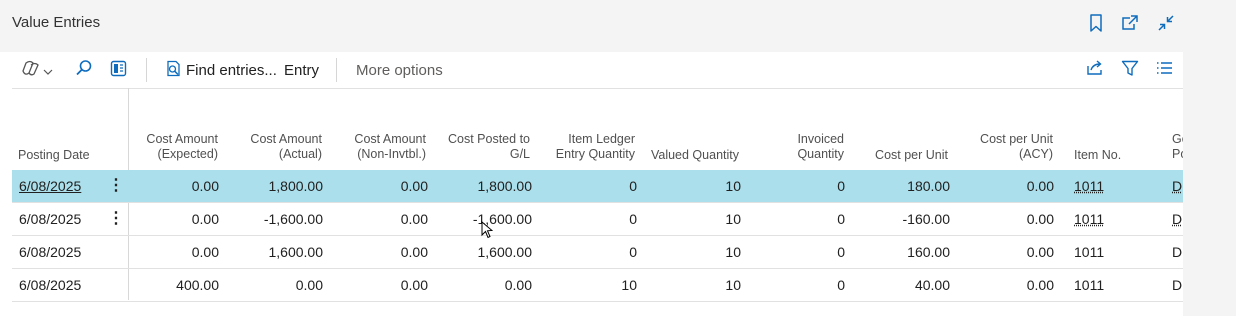 The image size is (1236, 316). Describe the element at coordinates (293, 219) in the screenshot. I see `cell-cost-actual: -1,600.00` at that location.